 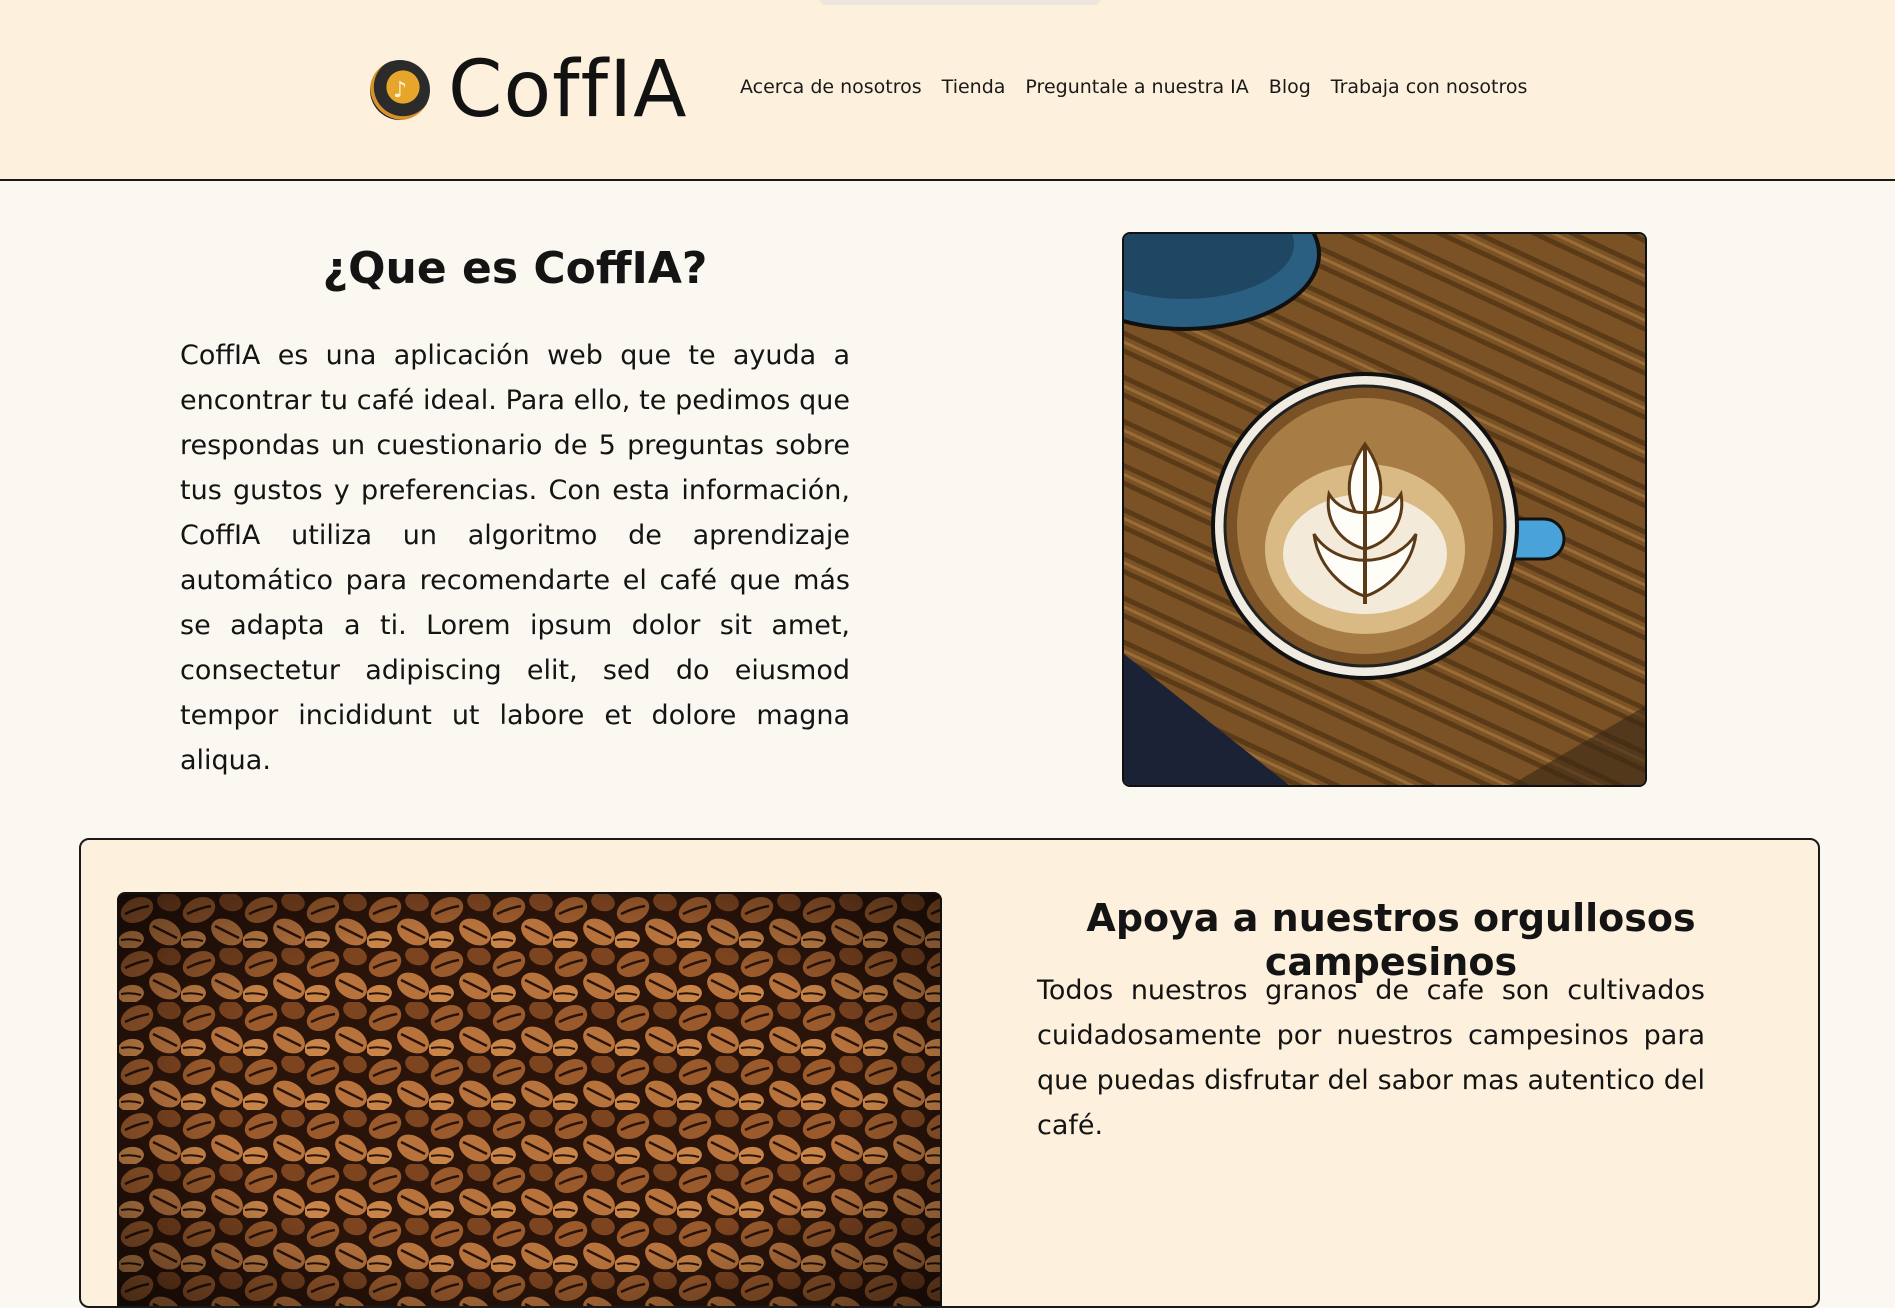 What do you see at coordinates (400, 90) in the screenshot?
I see `coffee-cup-icon: ♪` at bounding box center [400, 90].